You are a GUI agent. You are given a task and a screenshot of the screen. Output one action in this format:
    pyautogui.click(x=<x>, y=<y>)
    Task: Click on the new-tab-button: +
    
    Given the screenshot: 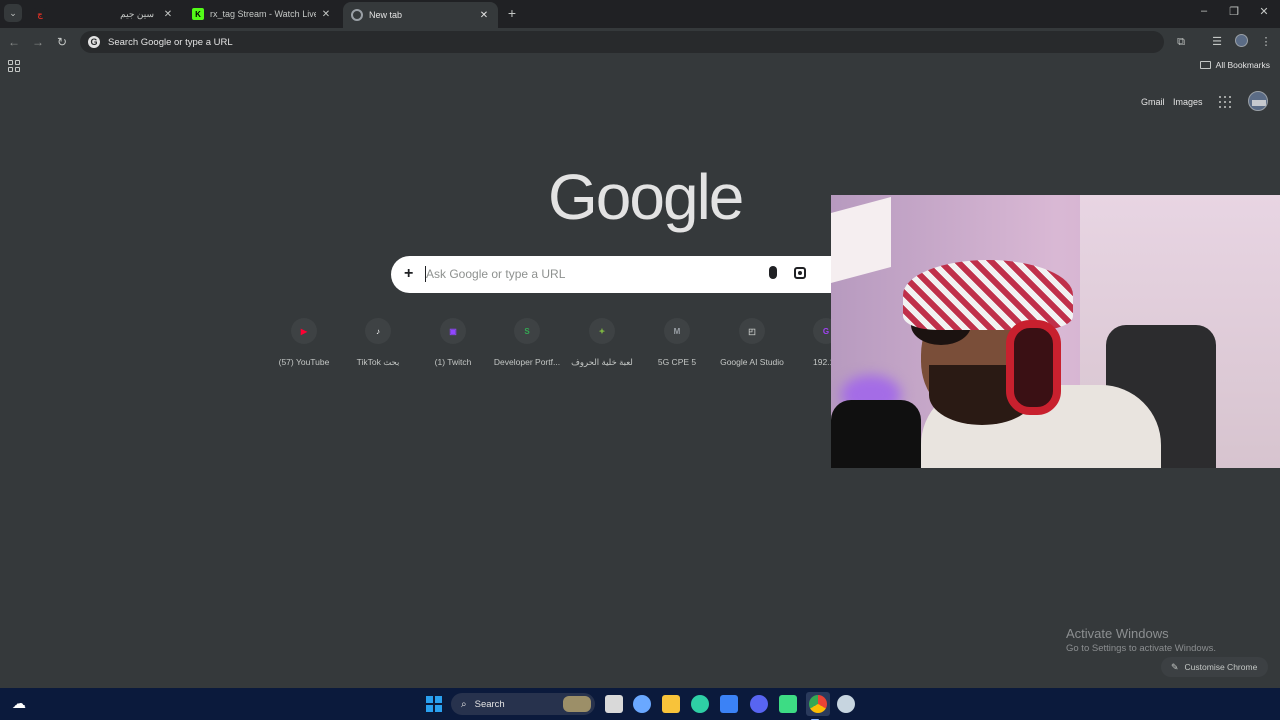 What is the action you would take?
    pyautogui.click(x=512, y=13)
    